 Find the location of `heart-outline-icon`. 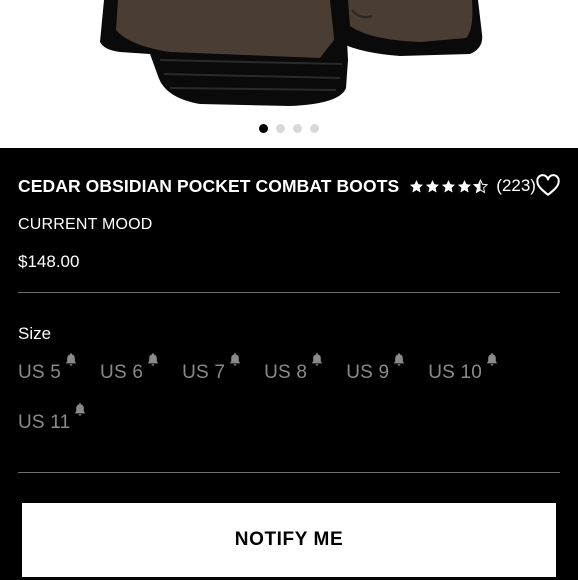

heart-outline-icon is located at coordinates (548, 186).